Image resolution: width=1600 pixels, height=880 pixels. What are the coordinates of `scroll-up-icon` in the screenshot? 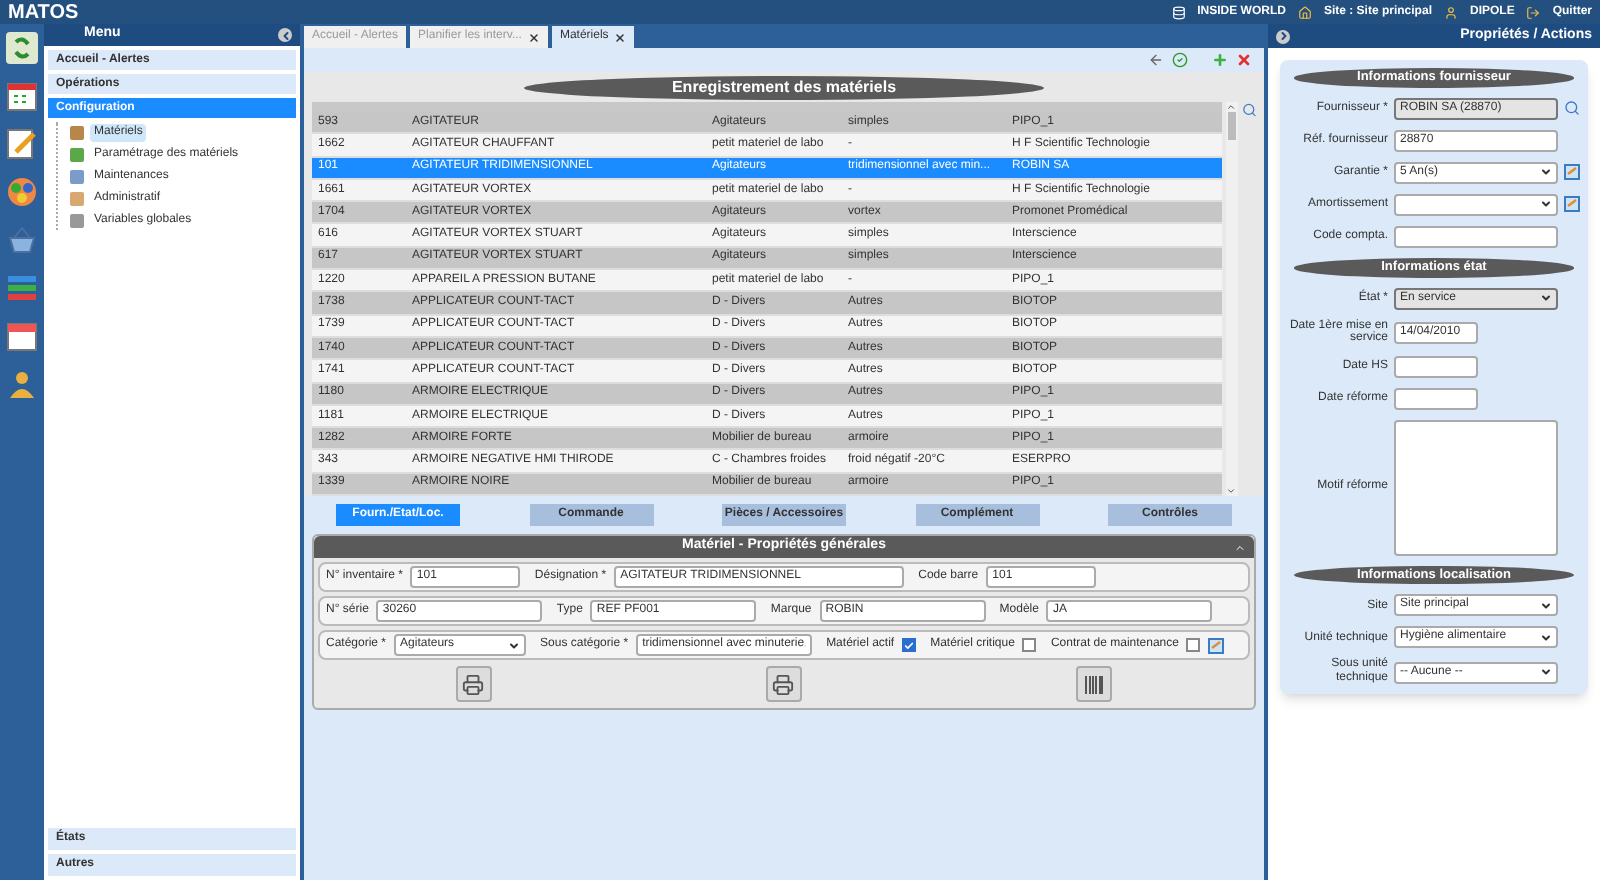 It's located at (1231, 107).